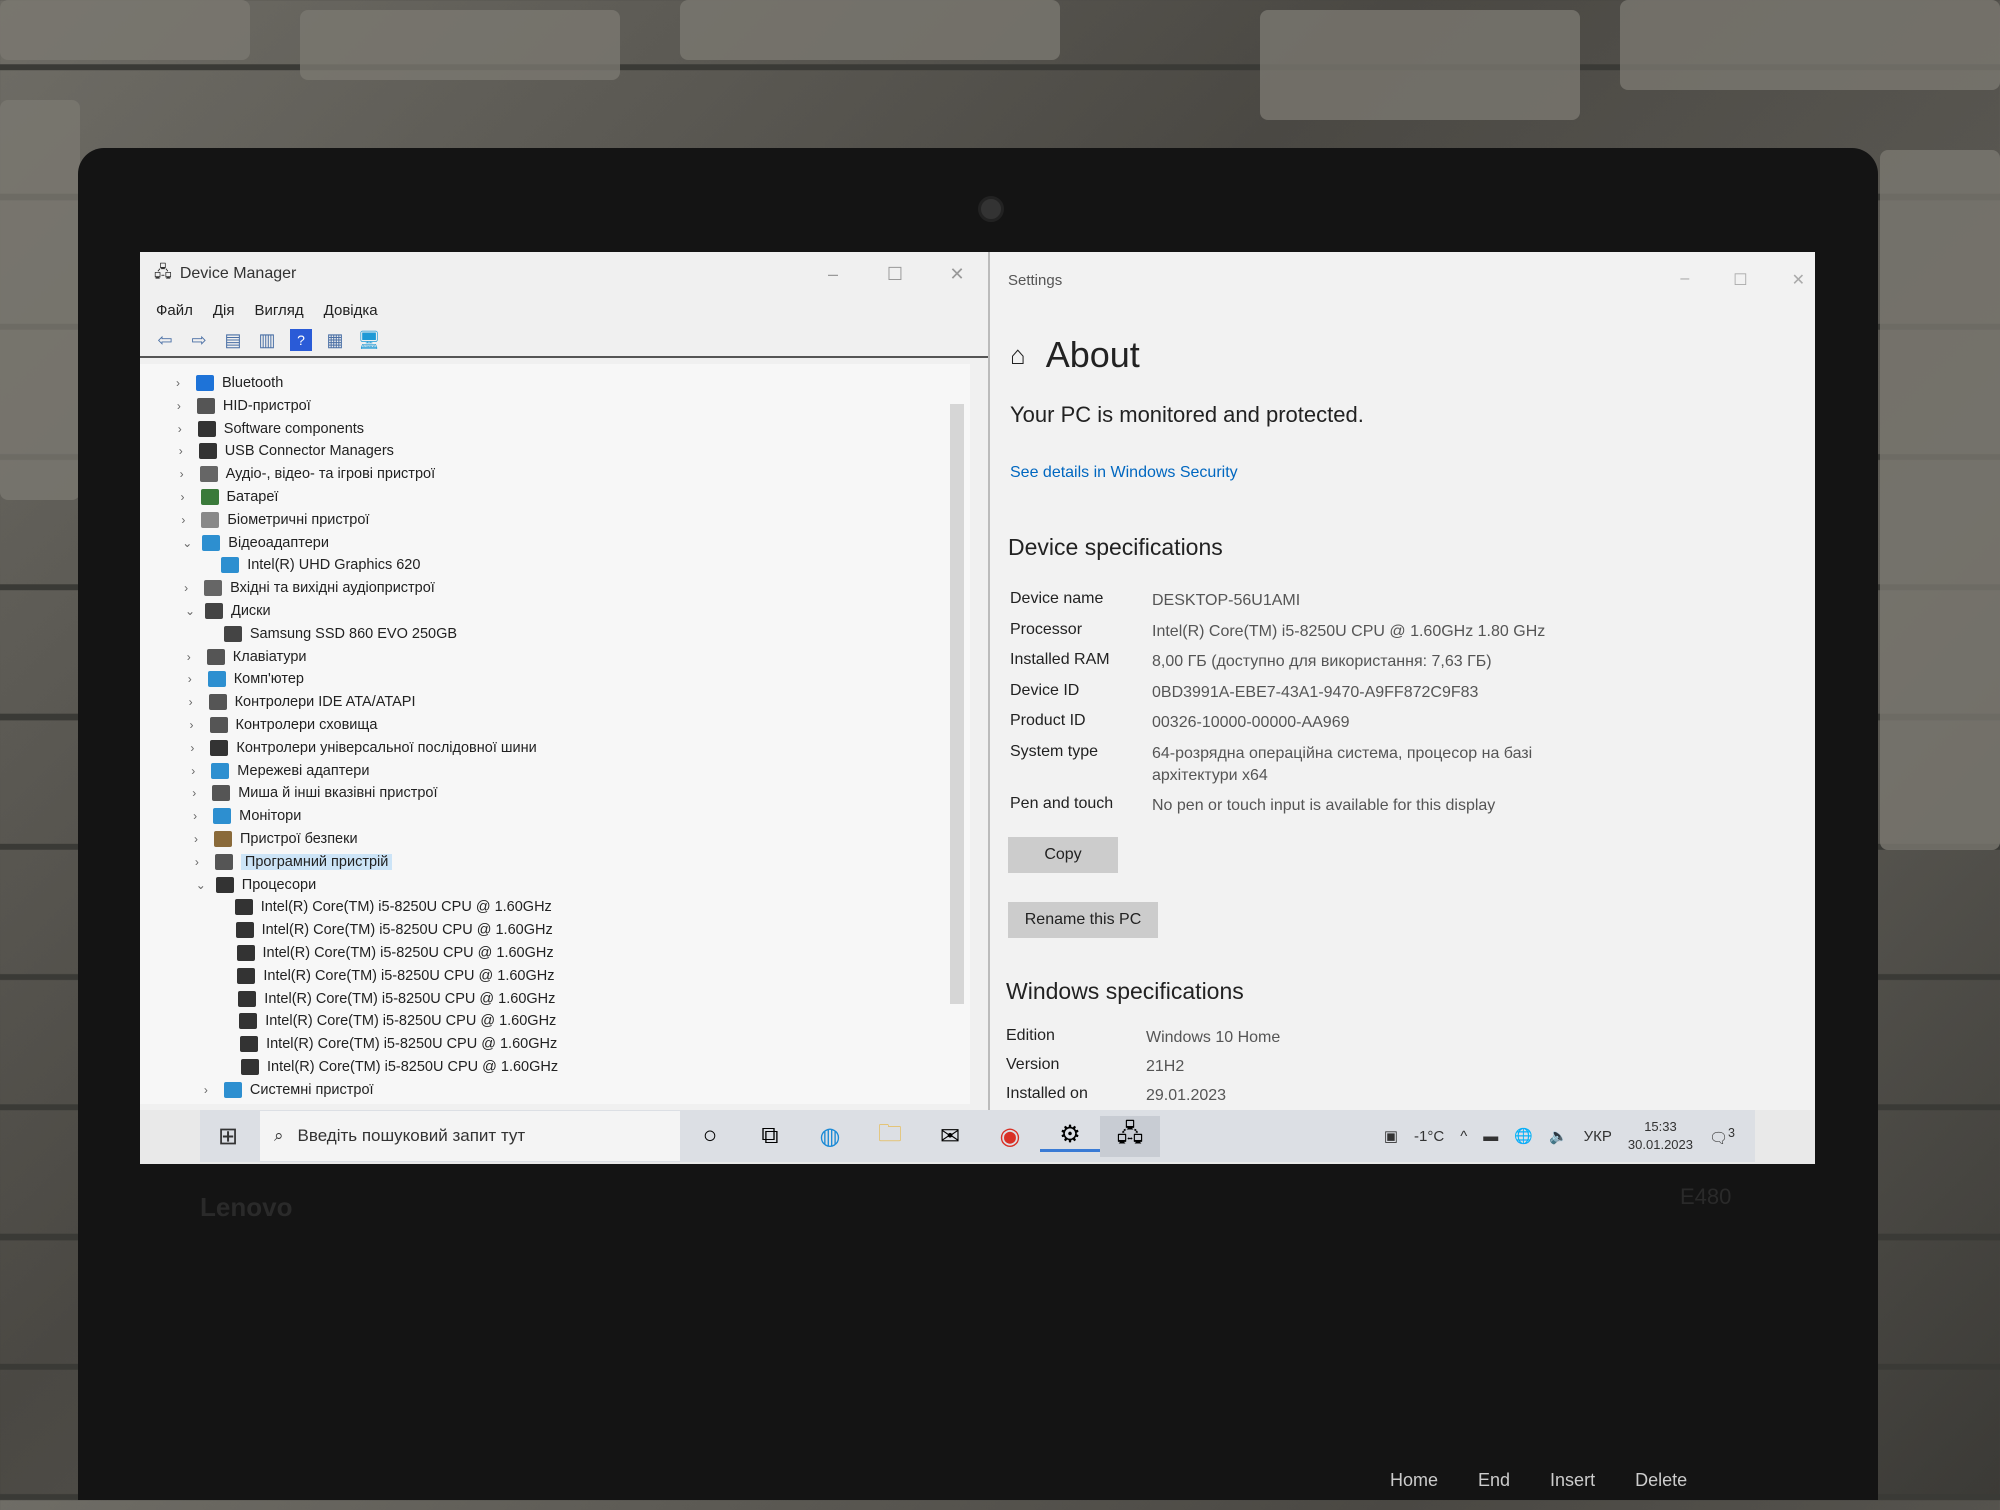 This screenshot has width=2000, height=1510. Describe the element at coordinates (228, 1136) in the screenshot. I see `start-button: ⊞` at that location.